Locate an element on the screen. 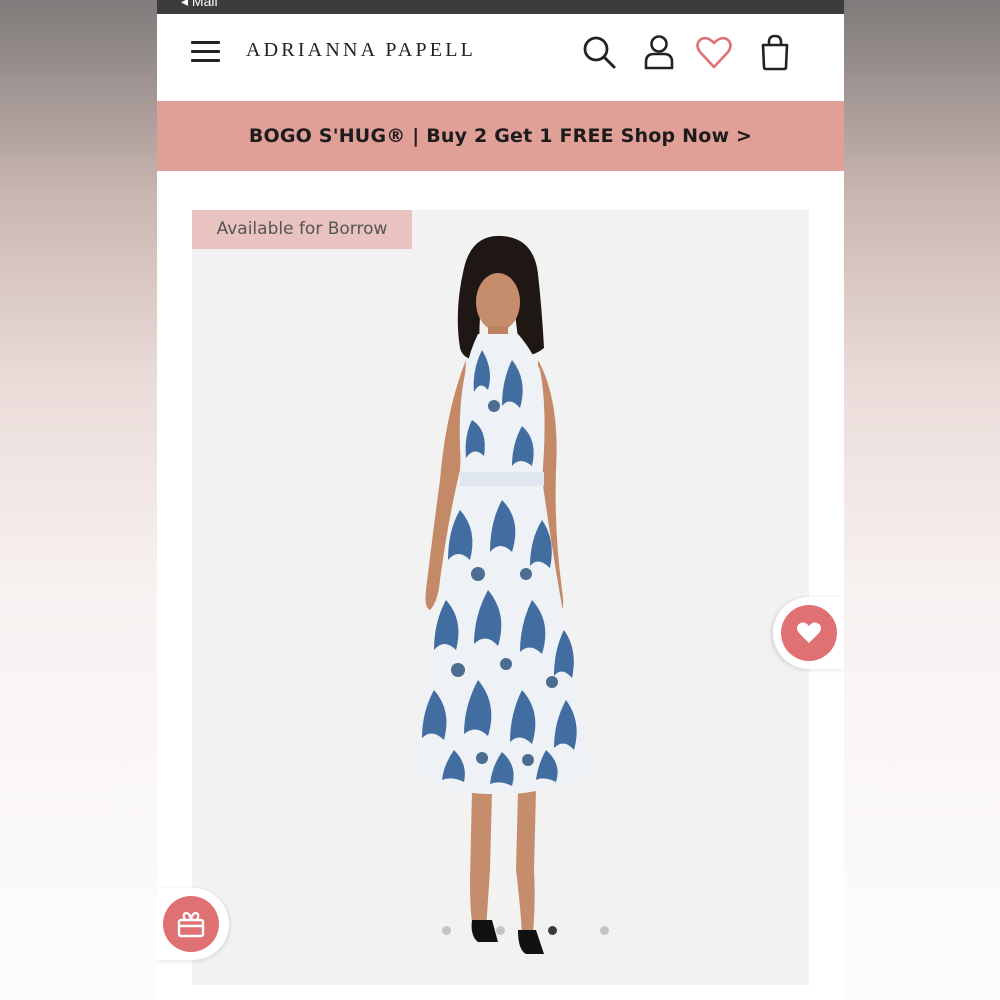  search-icon is located at coordinates (599, 52).